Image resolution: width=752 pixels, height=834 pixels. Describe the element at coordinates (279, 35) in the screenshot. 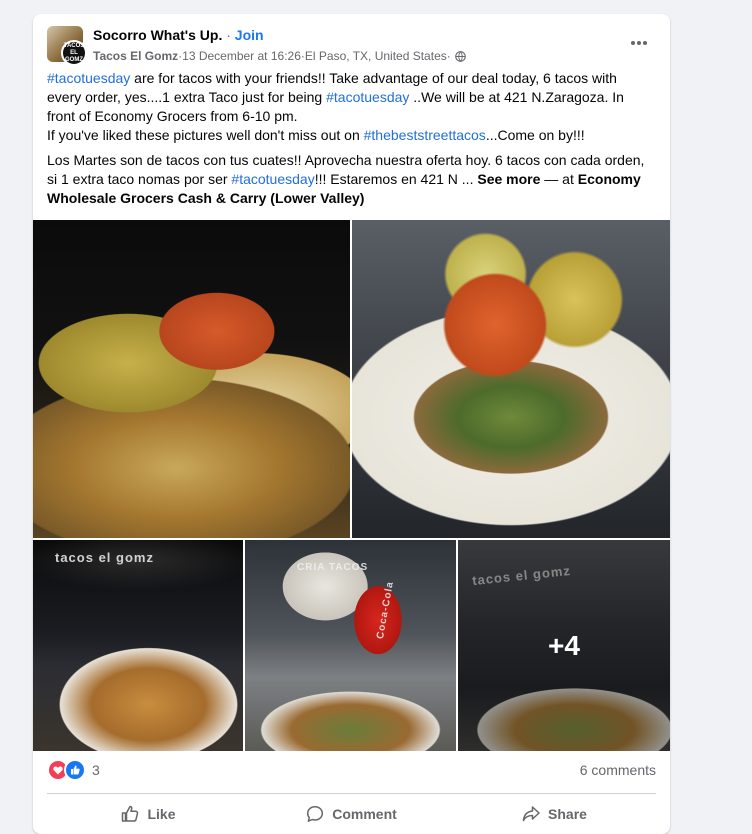

I see `group-line: Socorro What's Up. · Join` at that location.